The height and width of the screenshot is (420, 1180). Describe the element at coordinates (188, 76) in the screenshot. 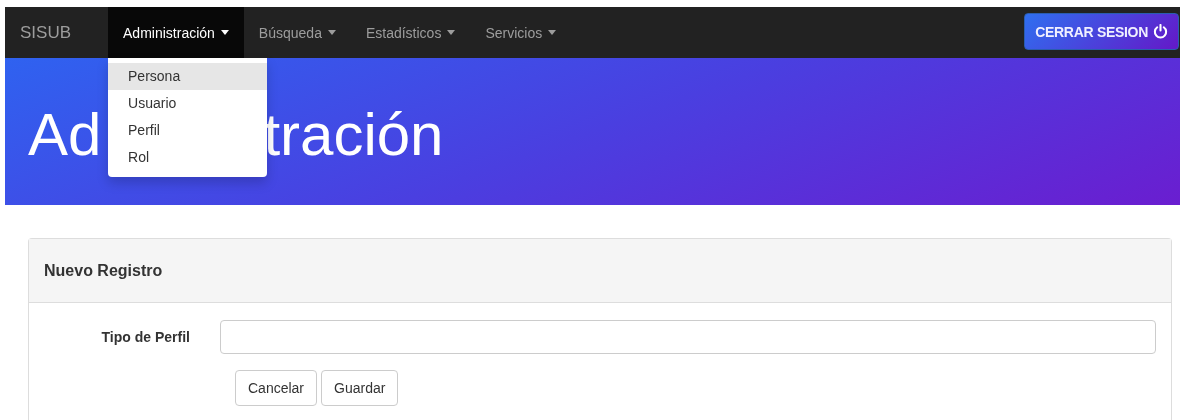

I see `menu-item: Persona` at that location.